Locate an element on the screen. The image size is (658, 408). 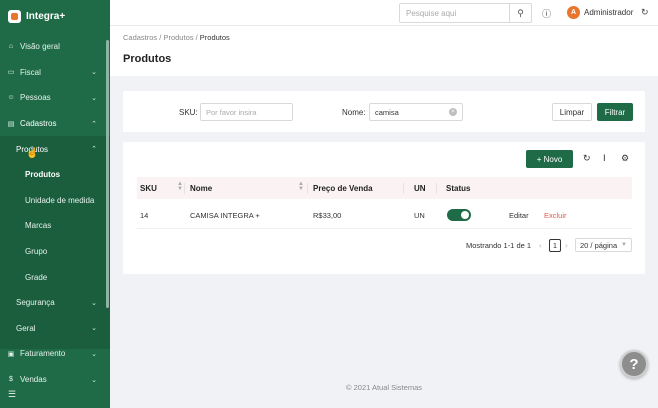
page-size-value: 20 / página is located at coordinates (599, 245).